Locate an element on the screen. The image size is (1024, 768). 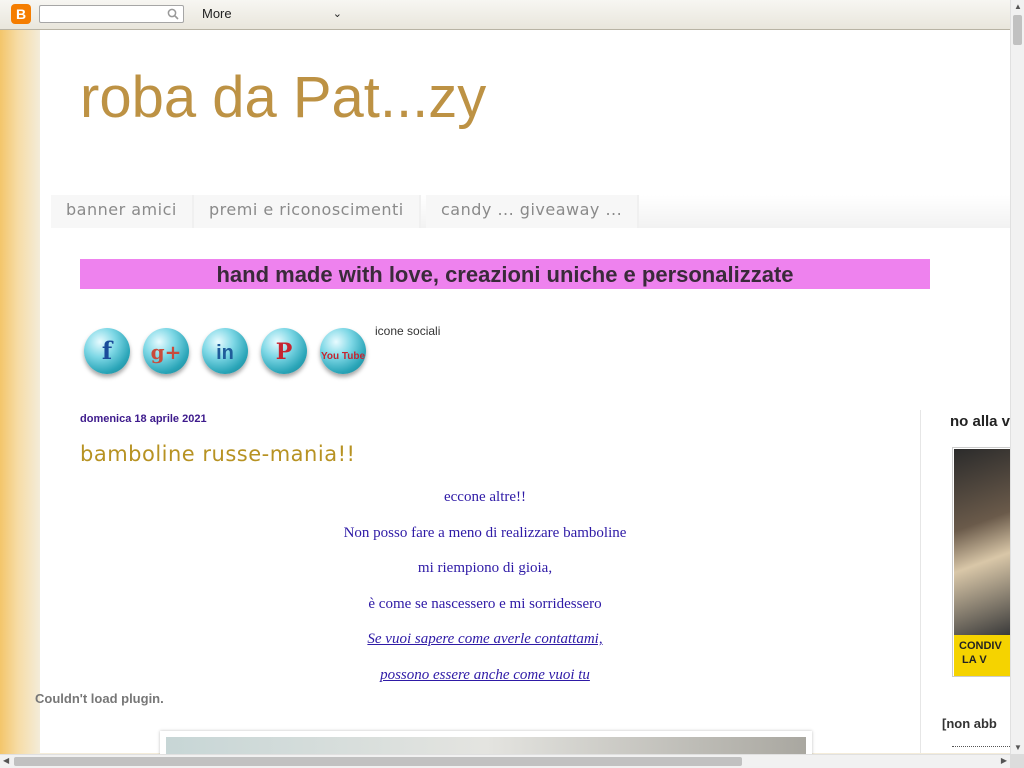
sidebar-dotted-divider is located at coordinates (982, 746).